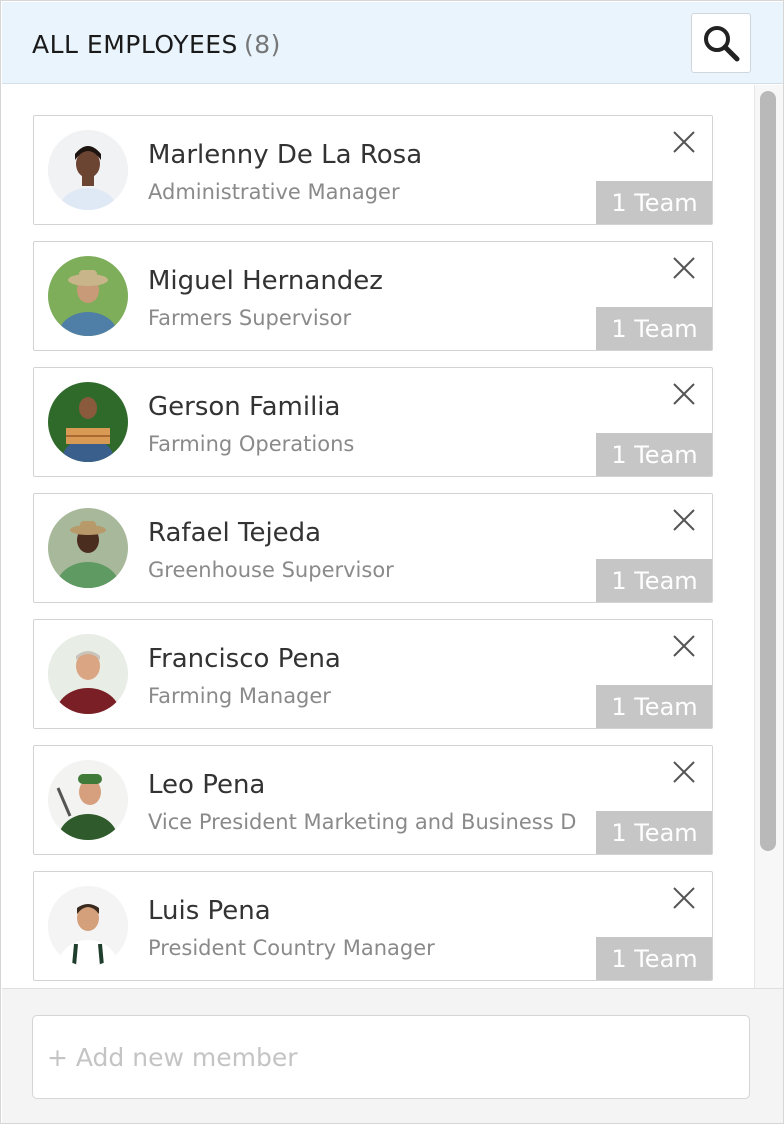 The height and width of the screenshot is (1124, 784). What do you see at coordinates (271, 570) in the screenshot?
I see `employee-role: Greenhouse Supervisor` at bounding box center [271, 570].